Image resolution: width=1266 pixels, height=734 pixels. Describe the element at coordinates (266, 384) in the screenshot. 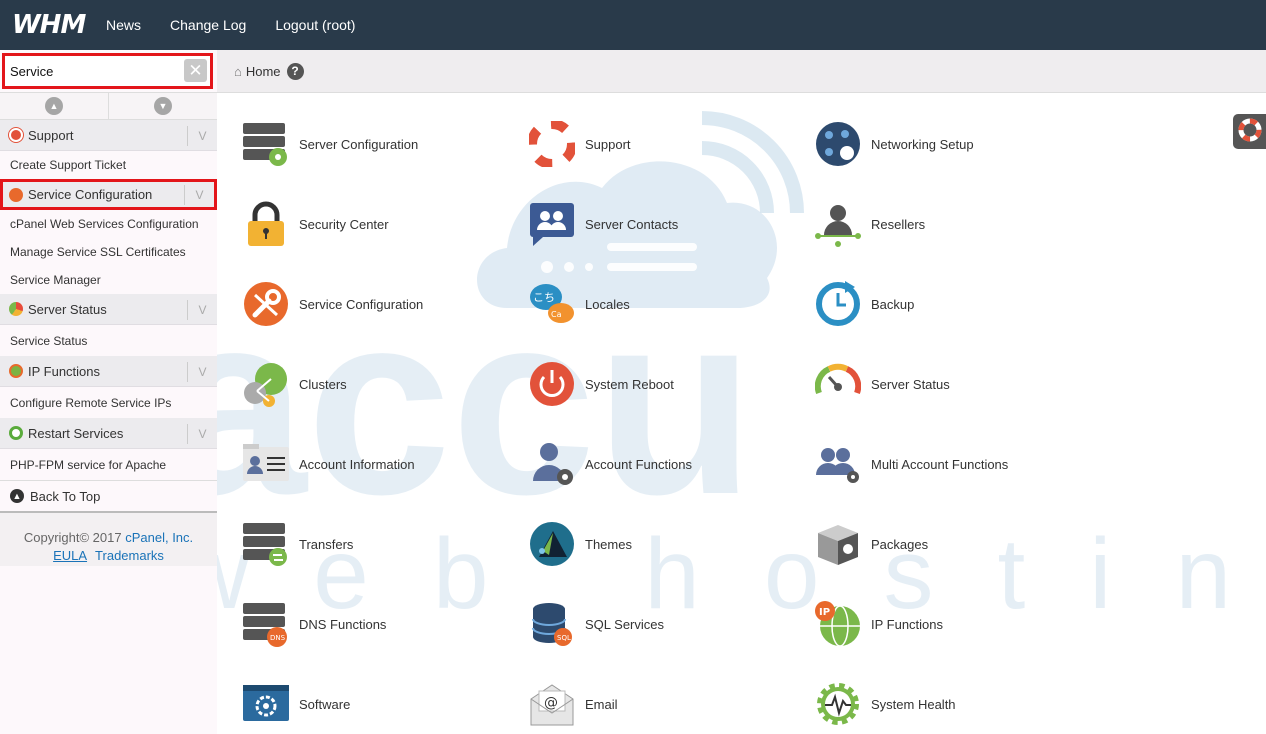

I see `clusters-icon` at that location.